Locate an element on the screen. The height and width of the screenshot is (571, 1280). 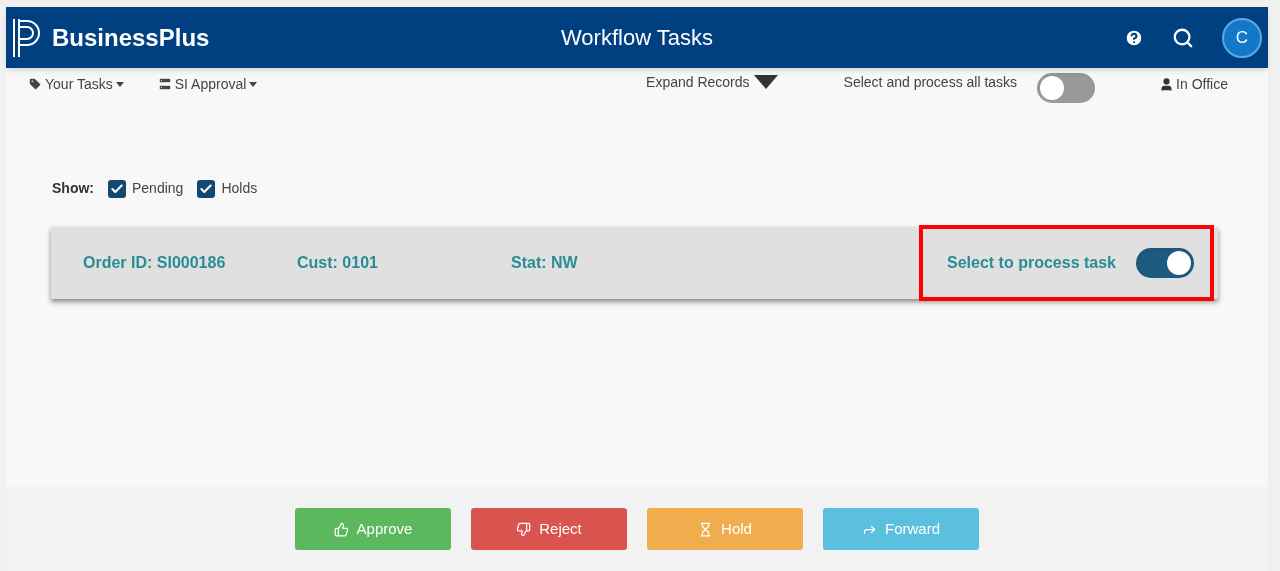
action-button: Approve is located at coordinates (373, 529).